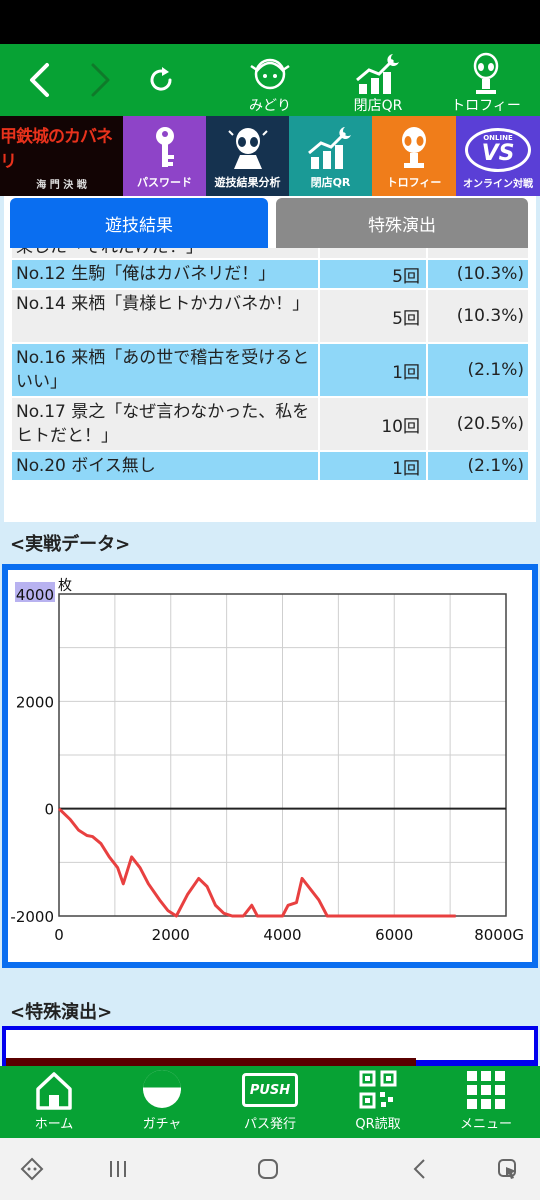  I want to click on game-logo-tile: 甲鉄城のカバネリ 海 門 決 戦, so click(61, 156).